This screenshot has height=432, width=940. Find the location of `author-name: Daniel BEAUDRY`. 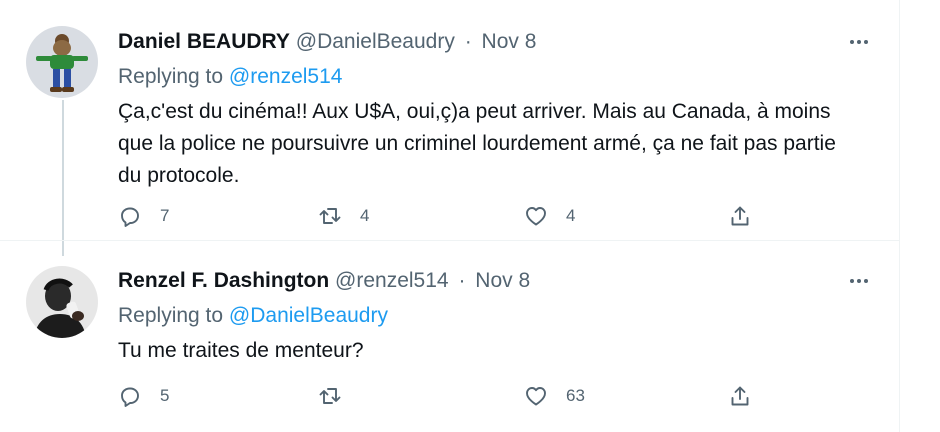

author-name: Daniel BEAUDRY is located at coordinates (204, 41).